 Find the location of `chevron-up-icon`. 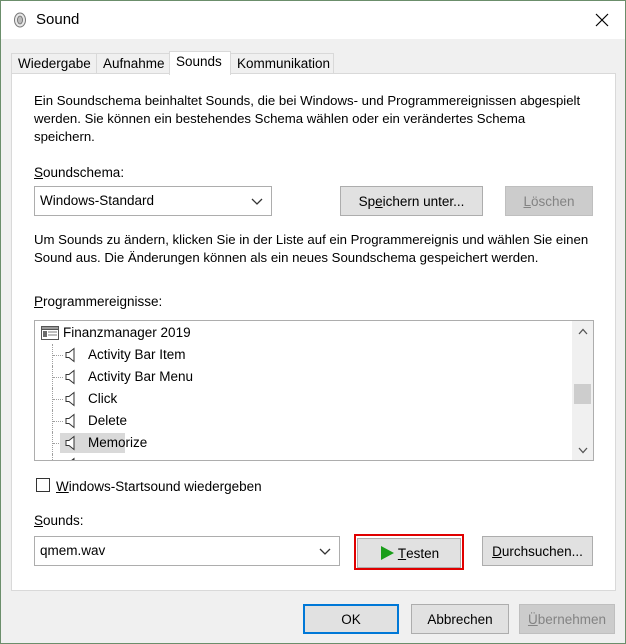

chevron-up-icon is located at coordinates (582, 331).